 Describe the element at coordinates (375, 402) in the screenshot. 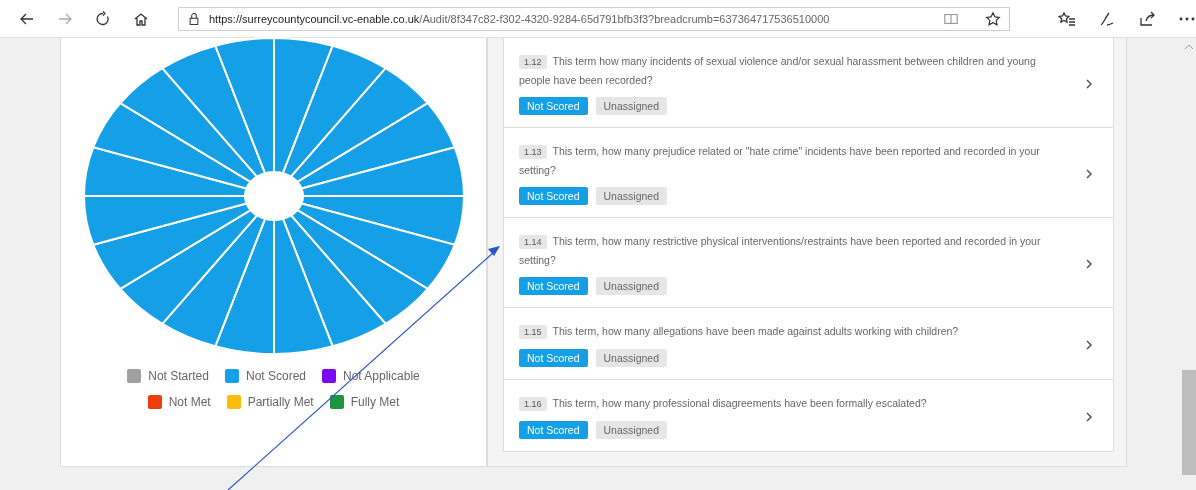

I see `legend-label: Fully Met` at that location.